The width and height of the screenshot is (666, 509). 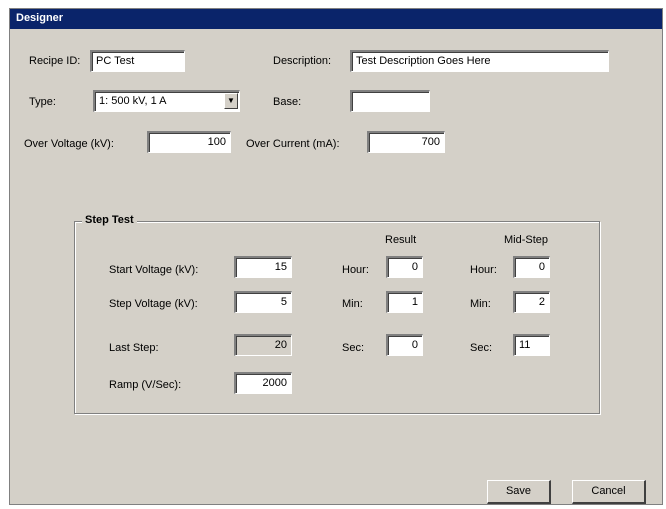 I want to click on ramp-label: Ramp (V/Sec):, so click(x=145, y=385).